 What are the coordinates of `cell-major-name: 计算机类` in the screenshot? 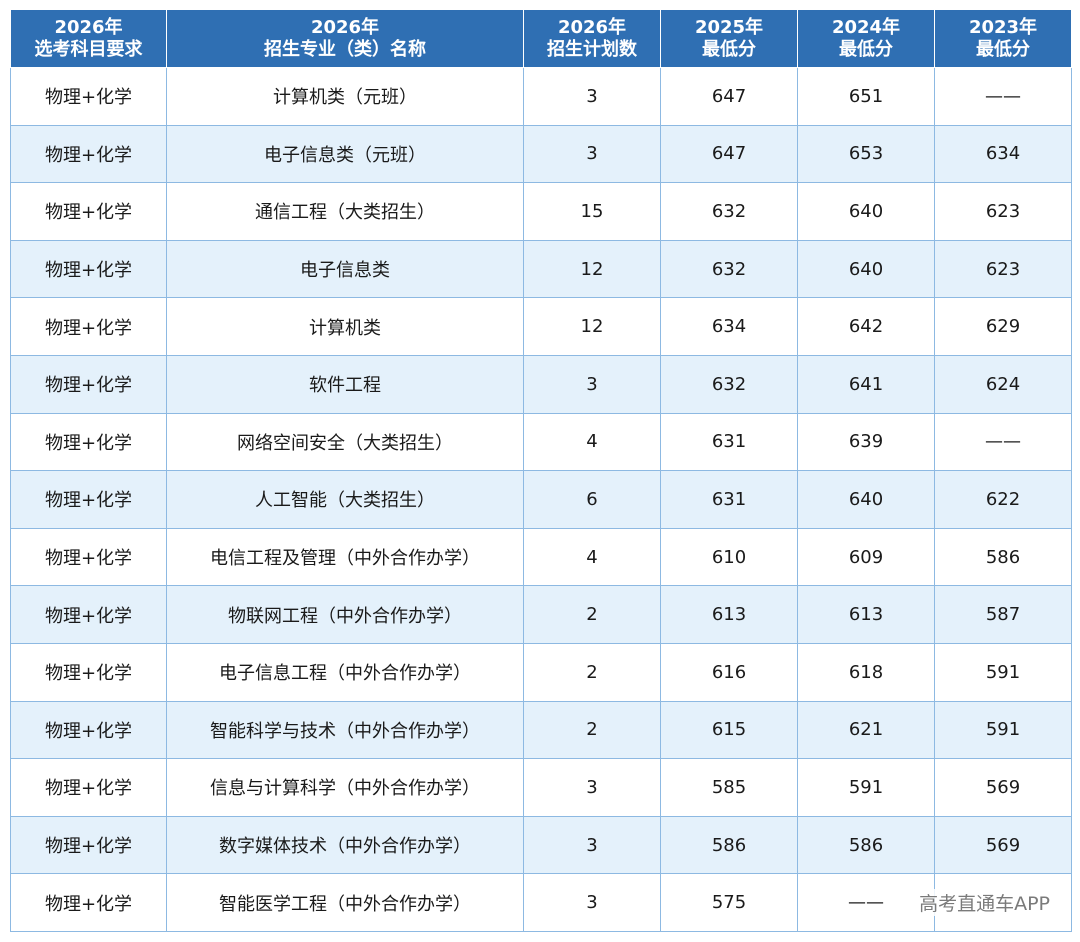 It's located at (345, 326).